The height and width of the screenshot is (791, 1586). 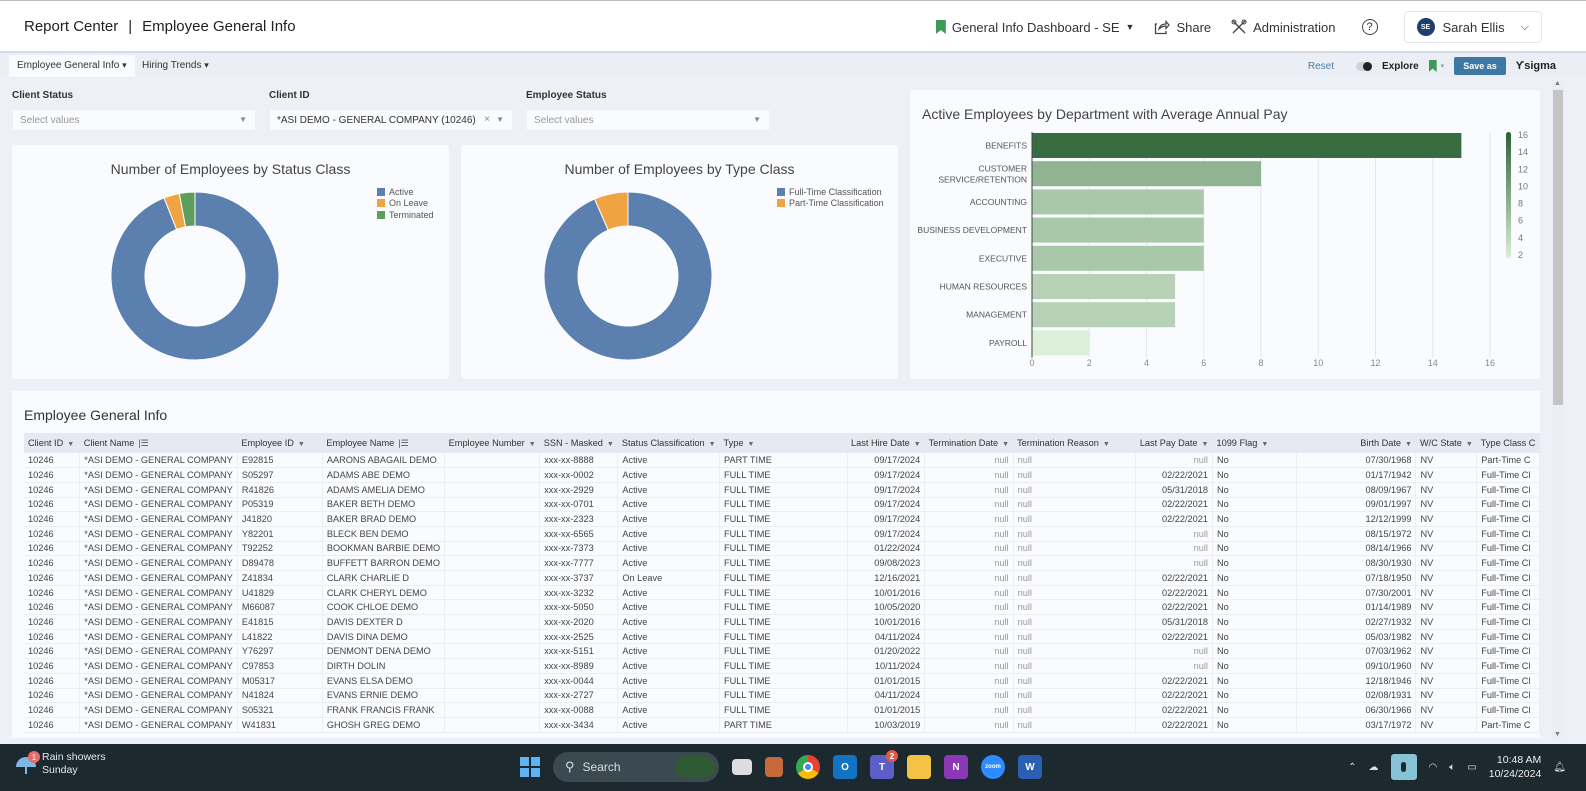 I want to click on table-cell: 10/01/2016, so click(x=886, y=622).